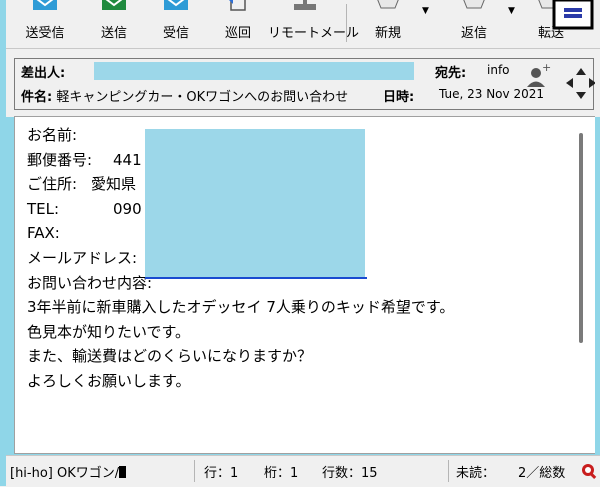 The height and width of the screenshot is (487, 600). I want to click on address-label: ご住所:, so click(52, 184).